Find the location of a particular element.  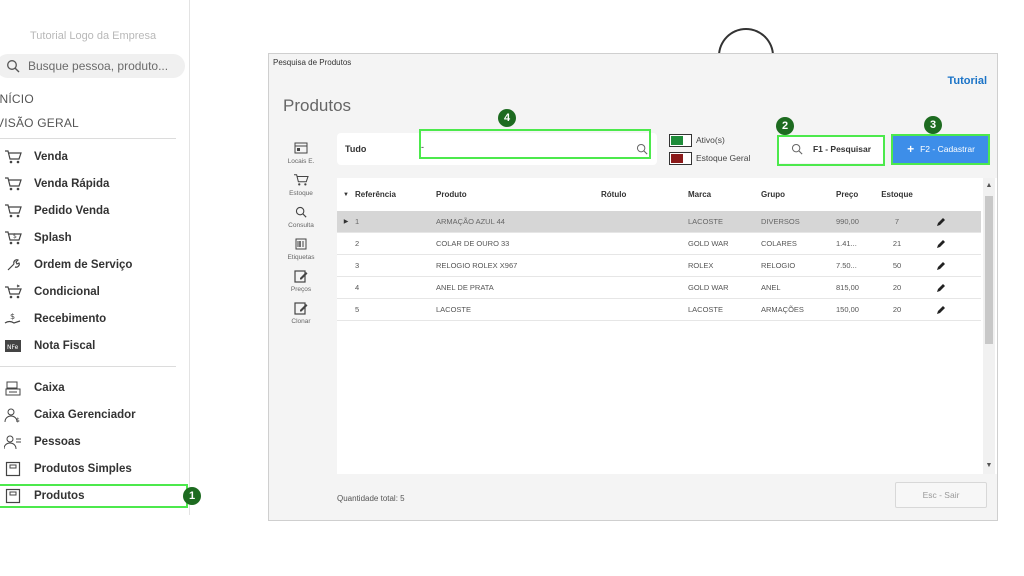

tool-label: Preços is located at coordinates (301, 289).